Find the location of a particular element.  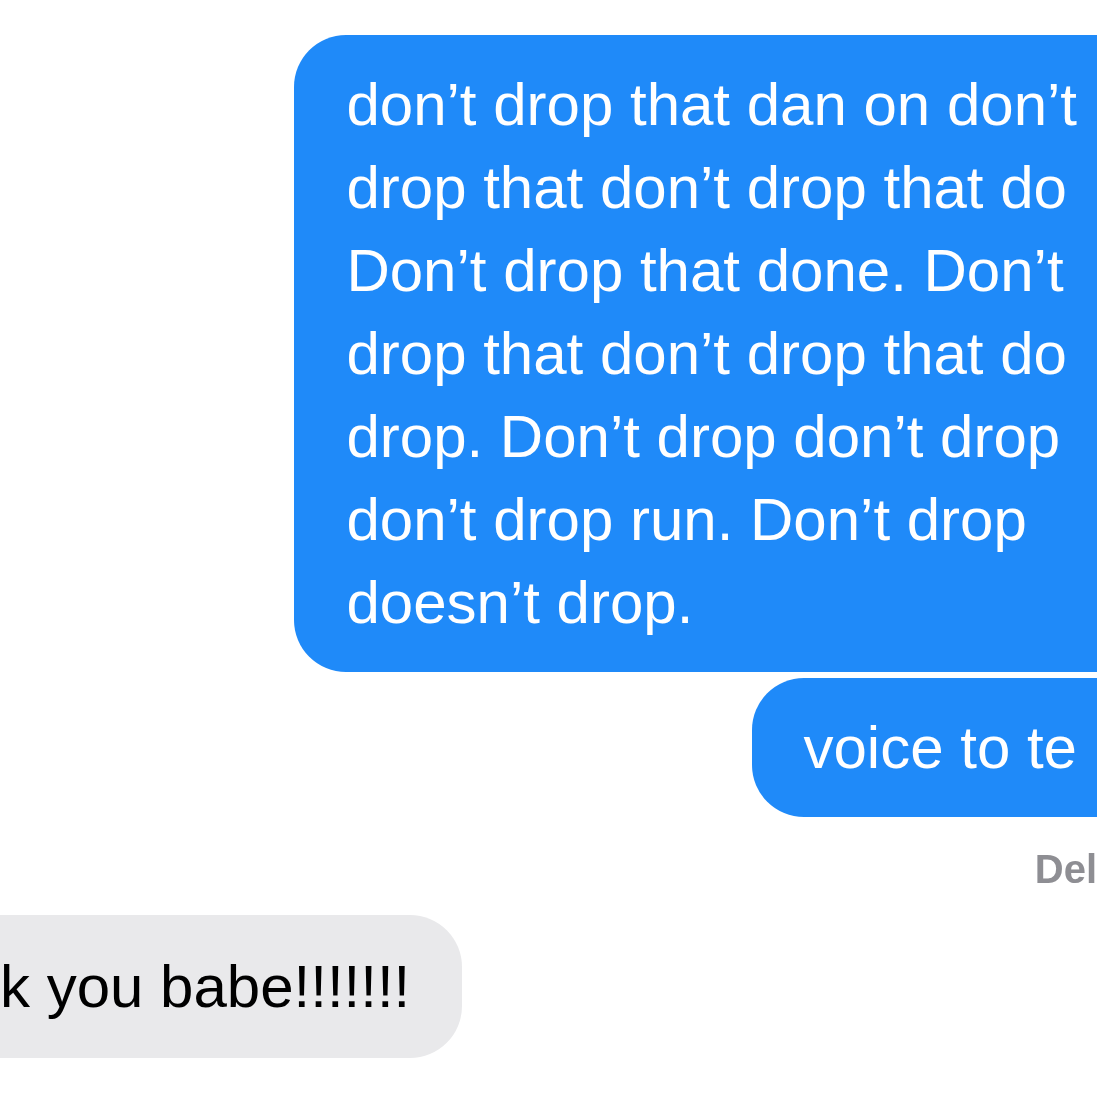

message-text: Don’t drop that done. Don’t is located at coordinates (705, 271).